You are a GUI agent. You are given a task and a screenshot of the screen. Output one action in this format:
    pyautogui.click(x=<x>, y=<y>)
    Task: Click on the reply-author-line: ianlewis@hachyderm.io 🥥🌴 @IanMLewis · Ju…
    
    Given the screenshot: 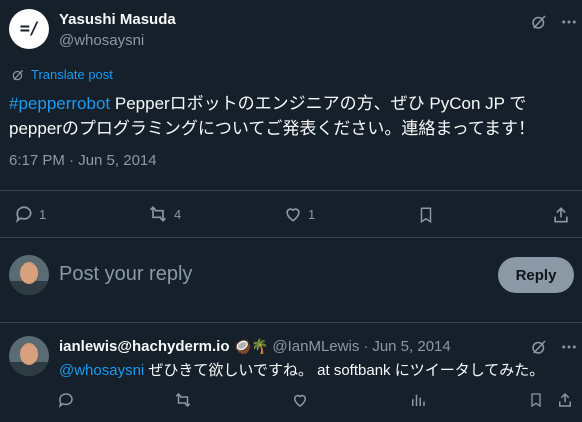 What is the action you would take?
    pyautogui.click(x=255, y=346)
    